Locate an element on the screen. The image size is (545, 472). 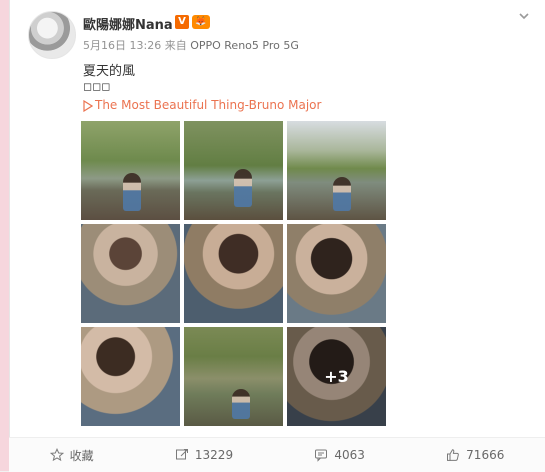
image-thumb-9: +3 is located at coordinates (336, 376).